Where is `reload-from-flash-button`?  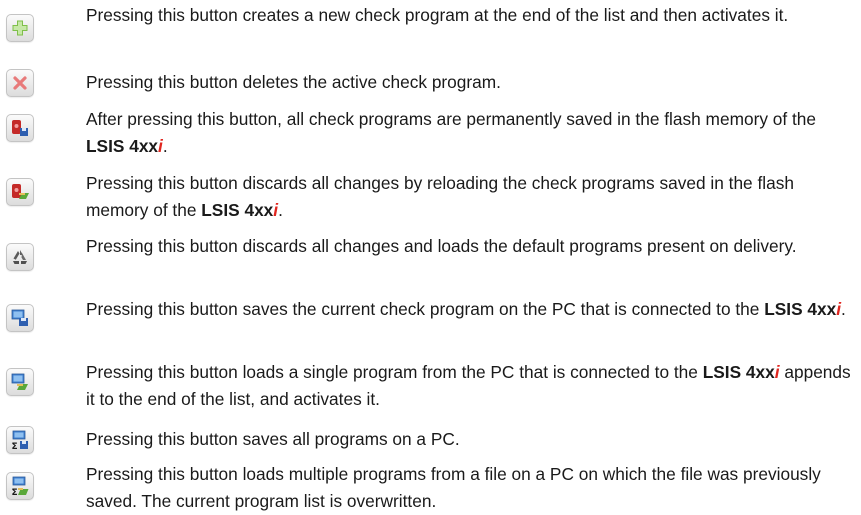 reload-from-flash-button is located at coordinates (20, 192).